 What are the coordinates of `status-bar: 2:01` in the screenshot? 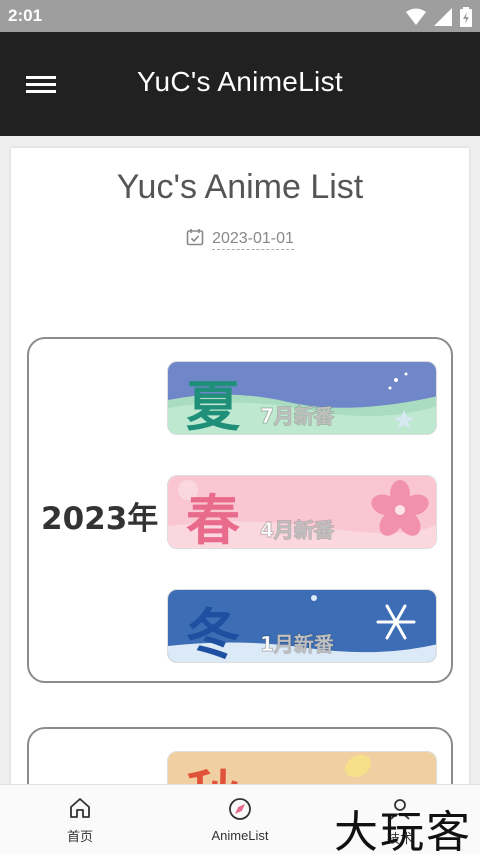 It's located at (240, 16).